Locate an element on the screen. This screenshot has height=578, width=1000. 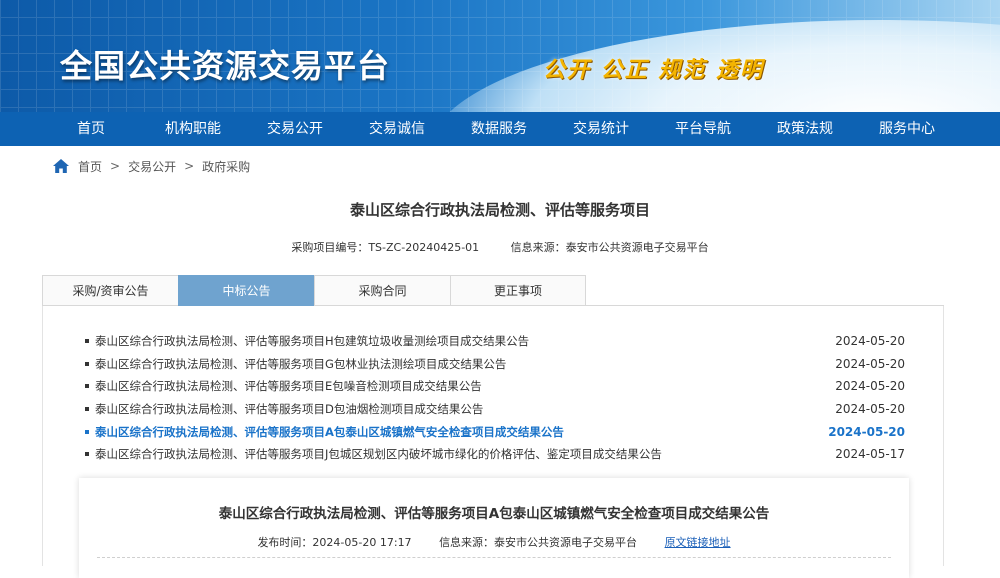
nav-item-service-center: 服务中心 is located at coordinates (907, 129).